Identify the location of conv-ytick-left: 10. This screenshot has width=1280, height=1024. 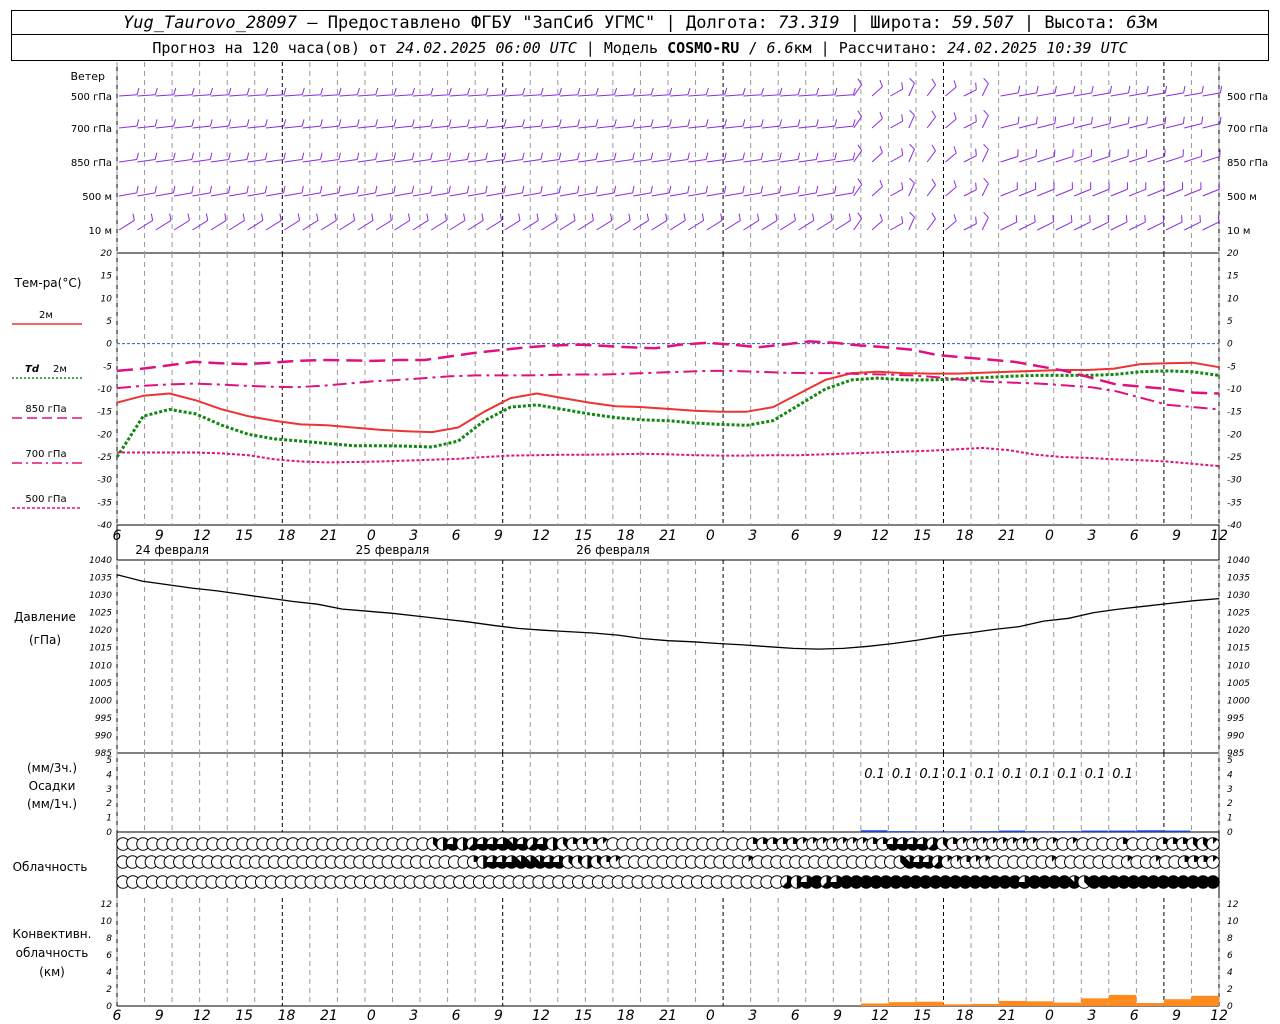
(107, 922).